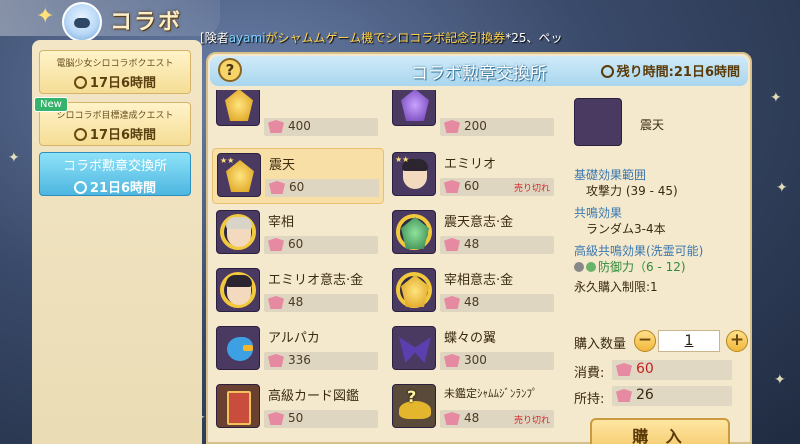  I want to click on cost-box: 60, so click(672, 370).